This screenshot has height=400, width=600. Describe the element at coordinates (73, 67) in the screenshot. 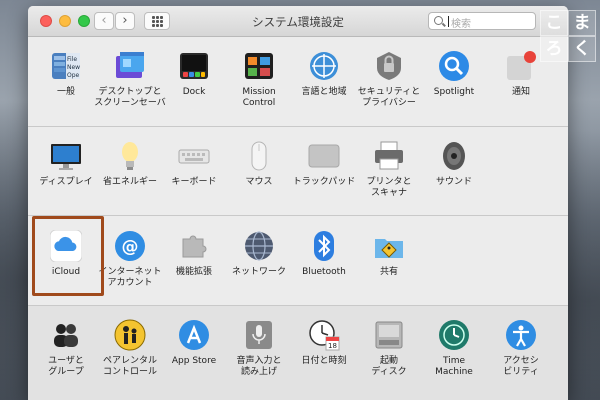

I see `svg-text: New` at that location.